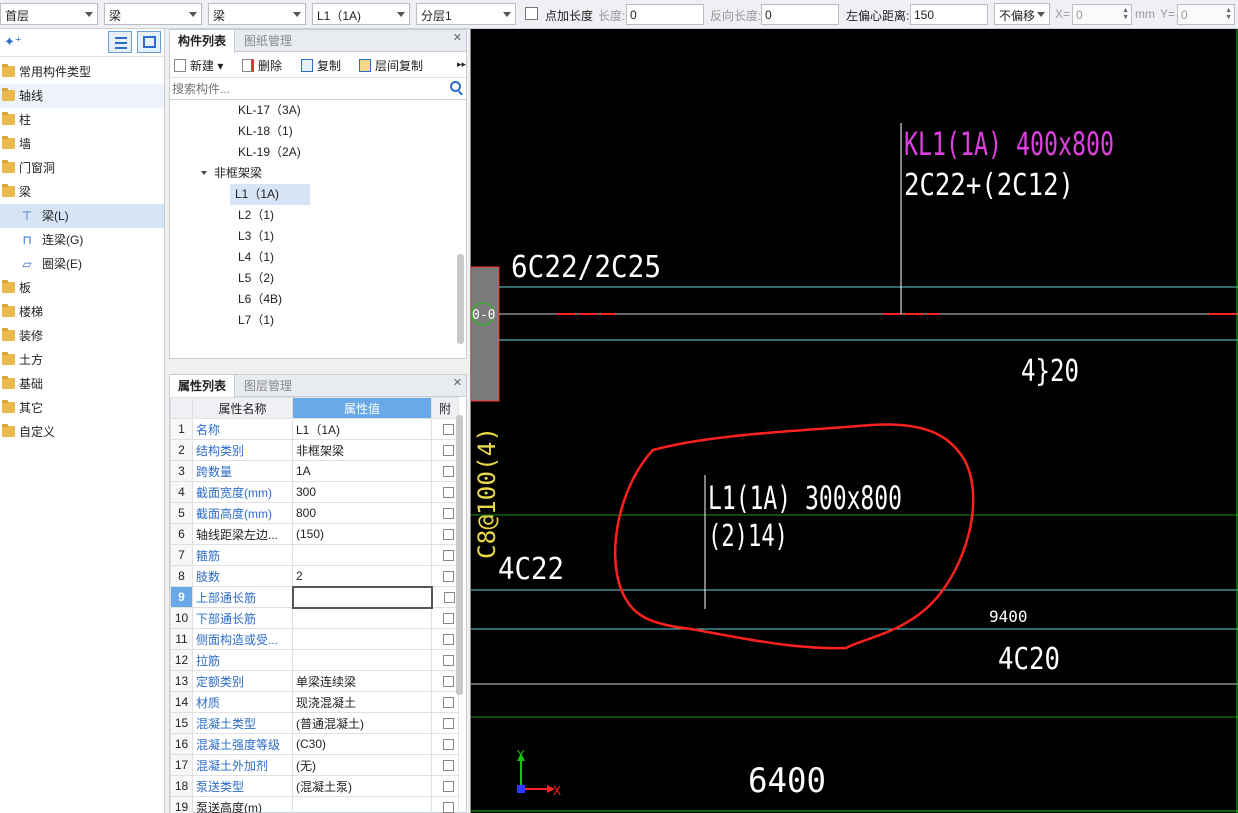  Describe the element at coordinates (362, 702) in the screenshot. I see `property-value: 现浇混凝土` at that location.